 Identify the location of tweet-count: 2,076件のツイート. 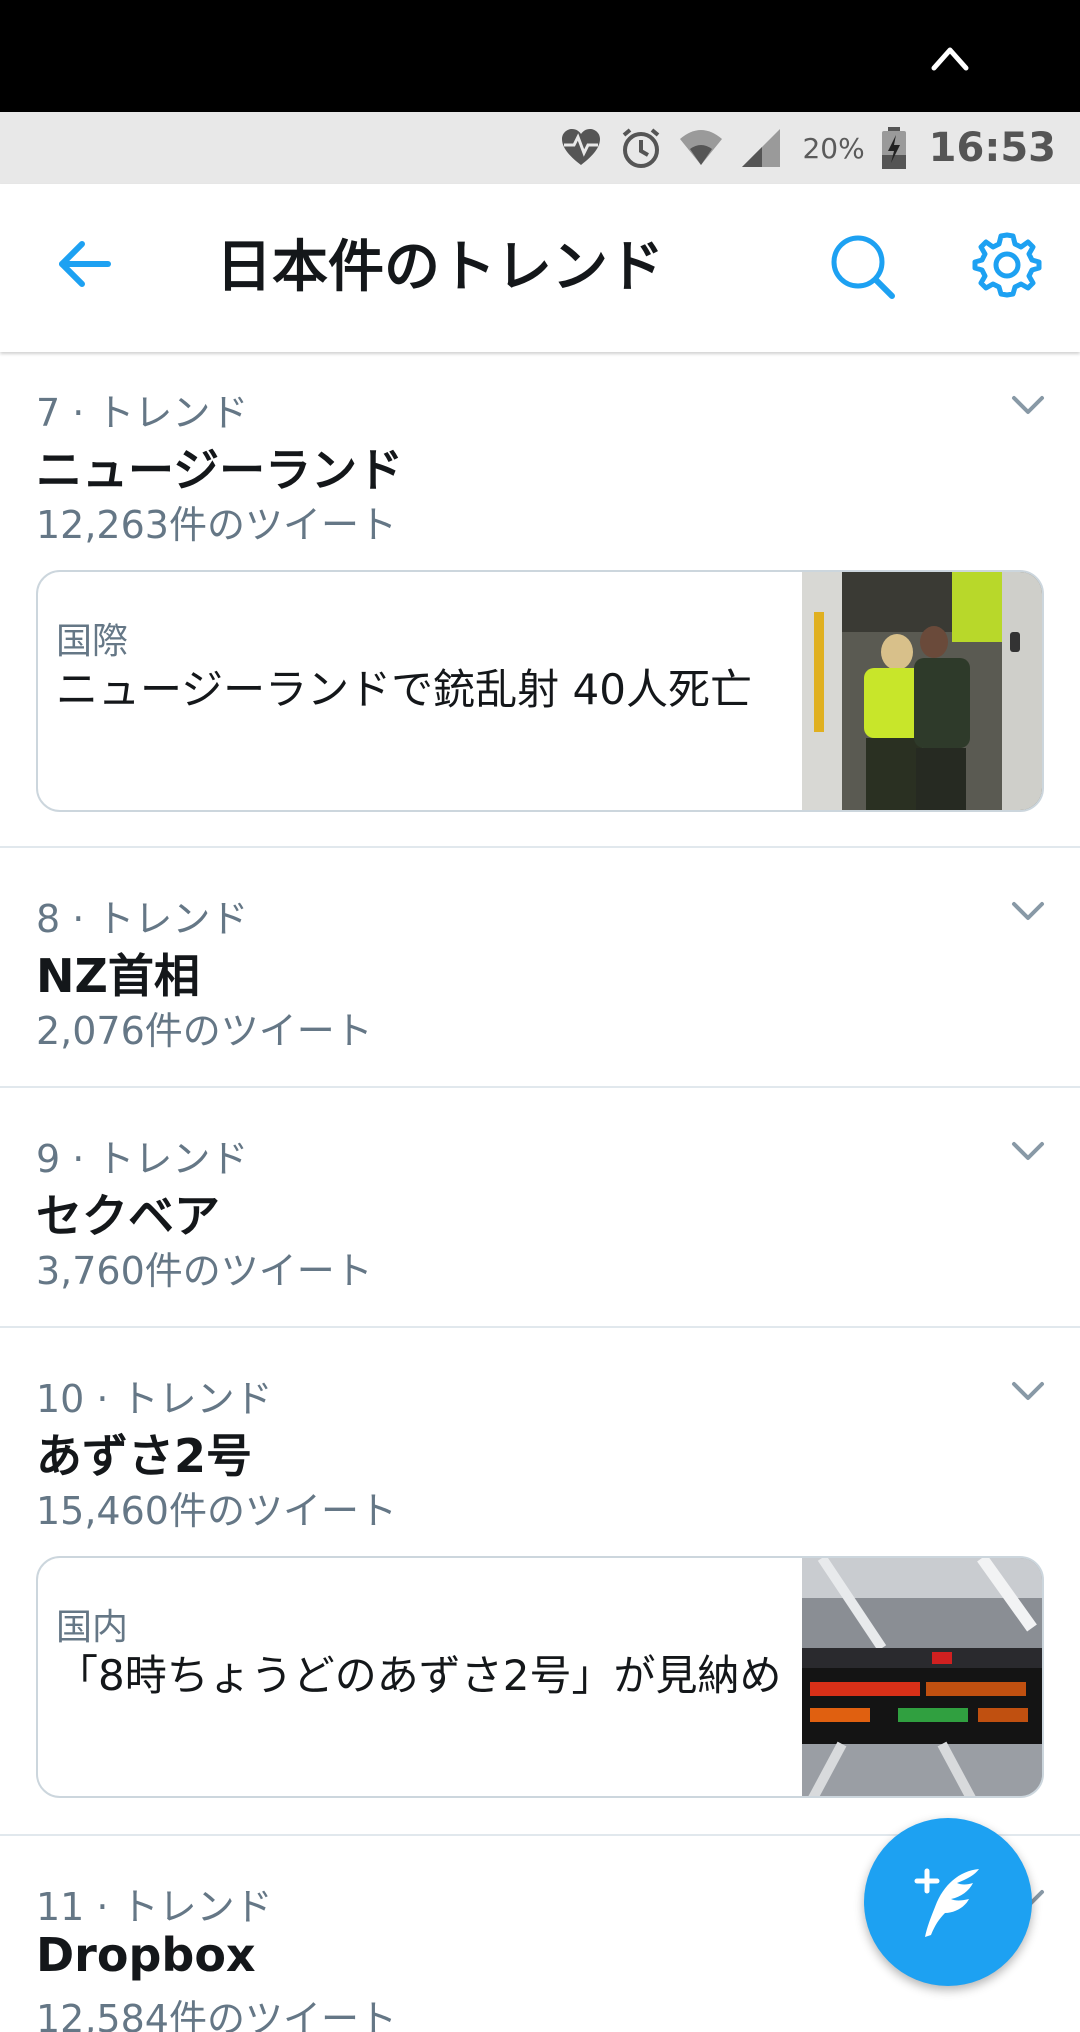
(204, 1031).